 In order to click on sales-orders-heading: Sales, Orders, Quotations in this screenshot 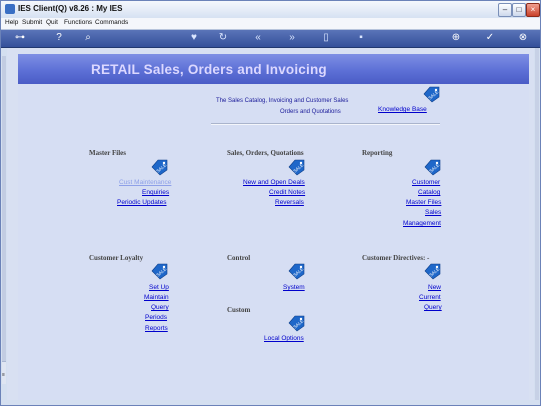, I will do `click(265, 153)`.